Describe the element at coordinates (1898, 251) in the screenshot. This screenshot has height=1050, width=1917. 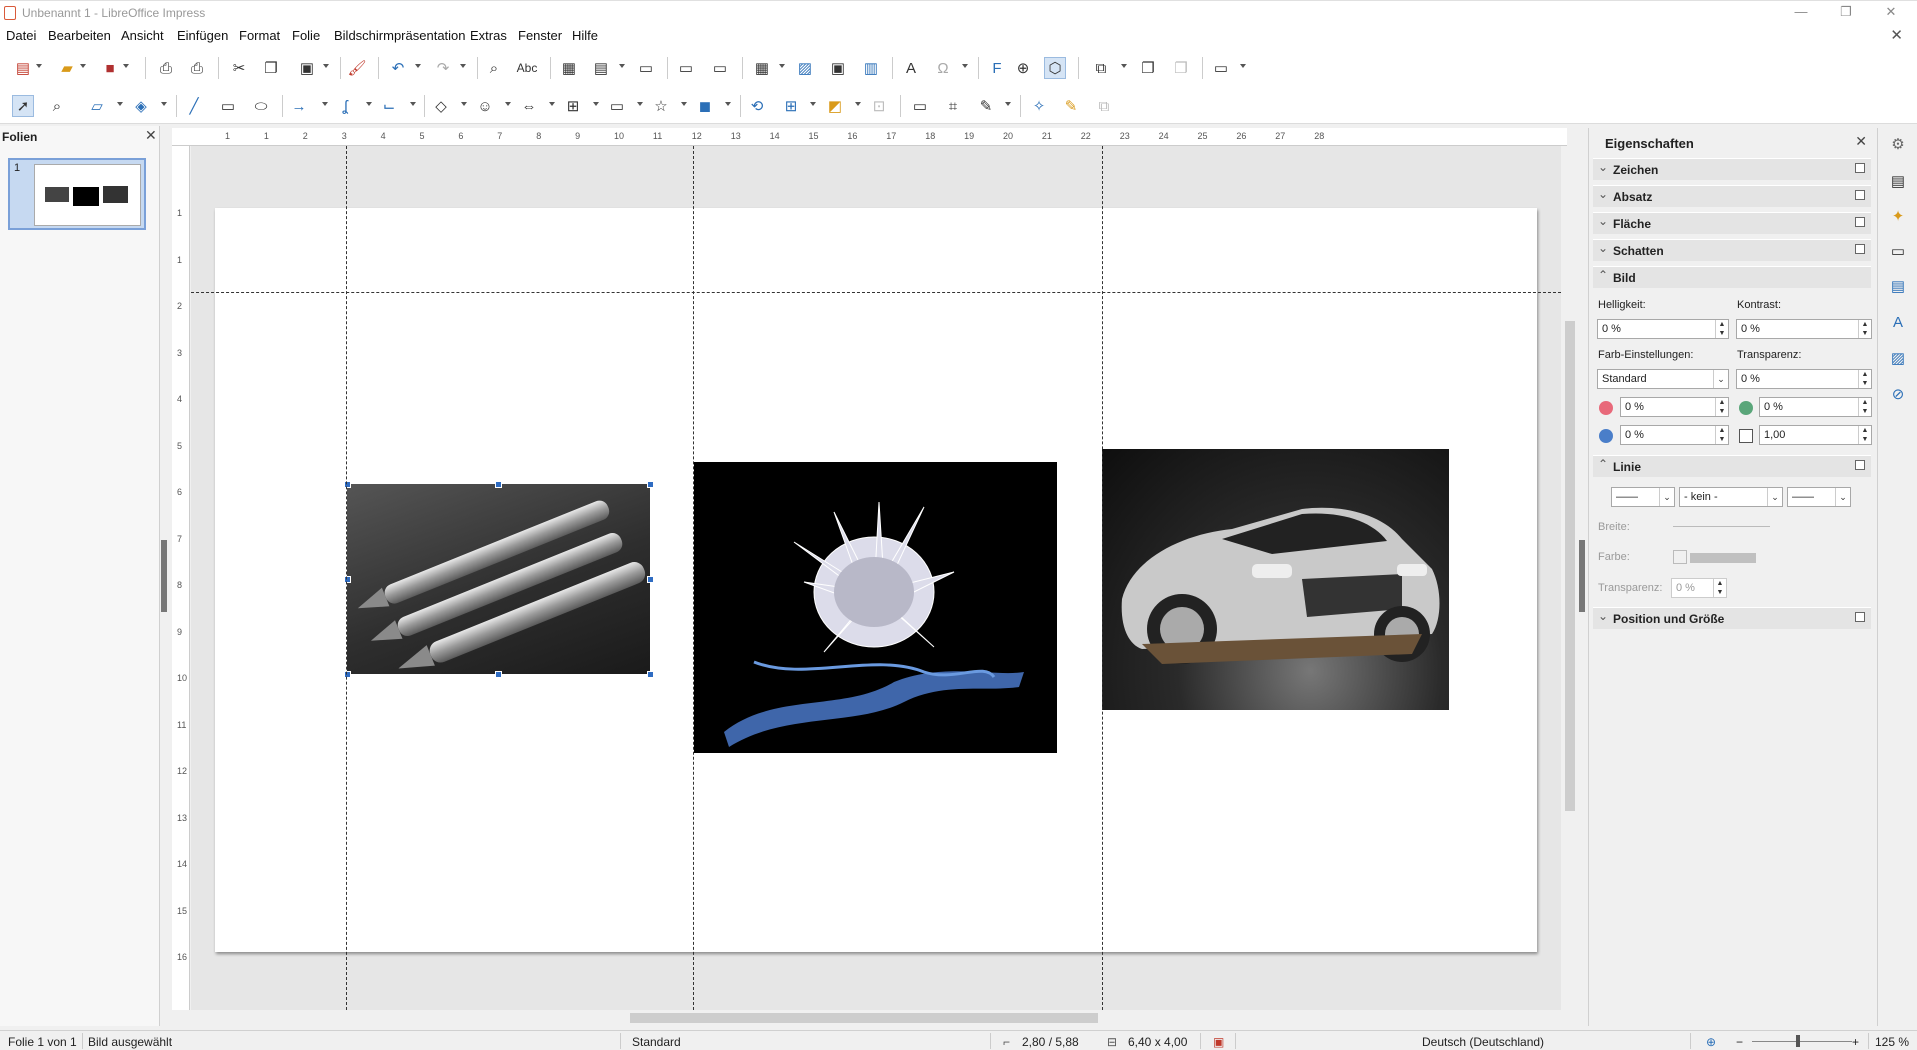
I see `animation-icon: ▭` at that location.